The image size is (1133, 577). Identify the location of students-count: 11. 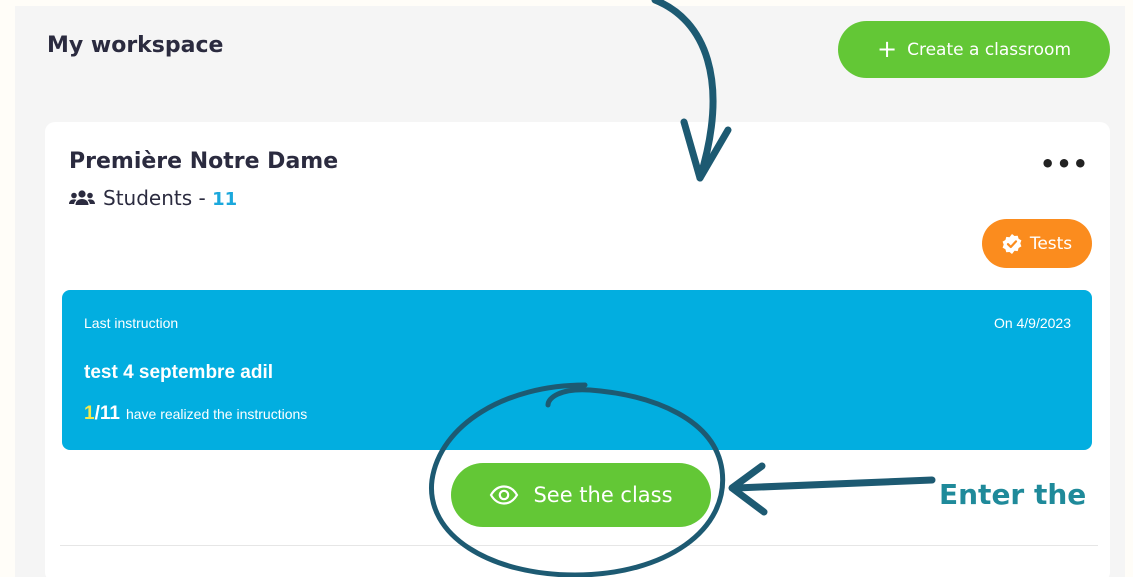
(225, 199).